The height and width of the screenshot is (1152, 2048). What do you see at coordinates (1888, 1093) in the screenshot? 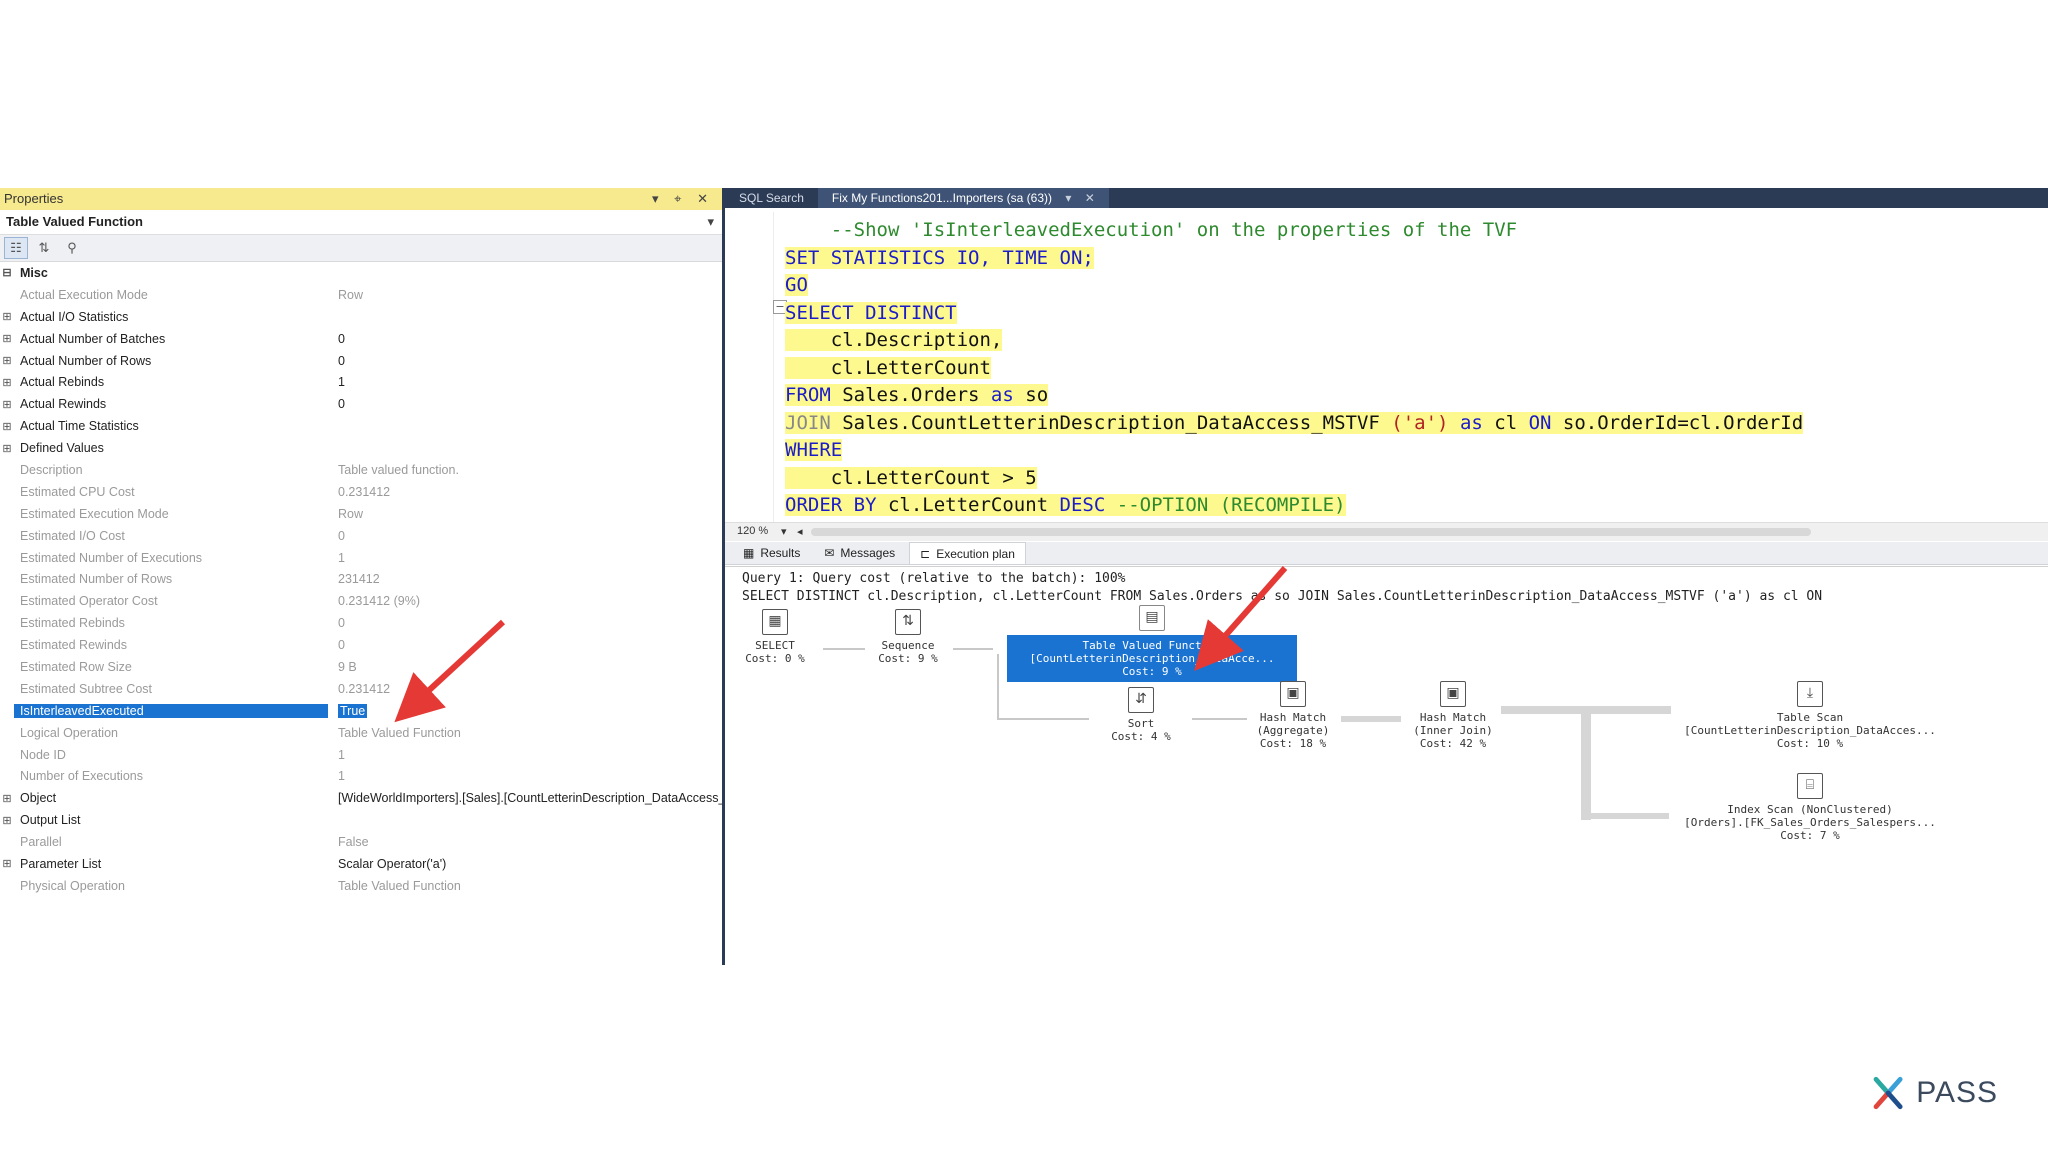
I see `pass-logo-icon` at bounding box center [1888, 1093].